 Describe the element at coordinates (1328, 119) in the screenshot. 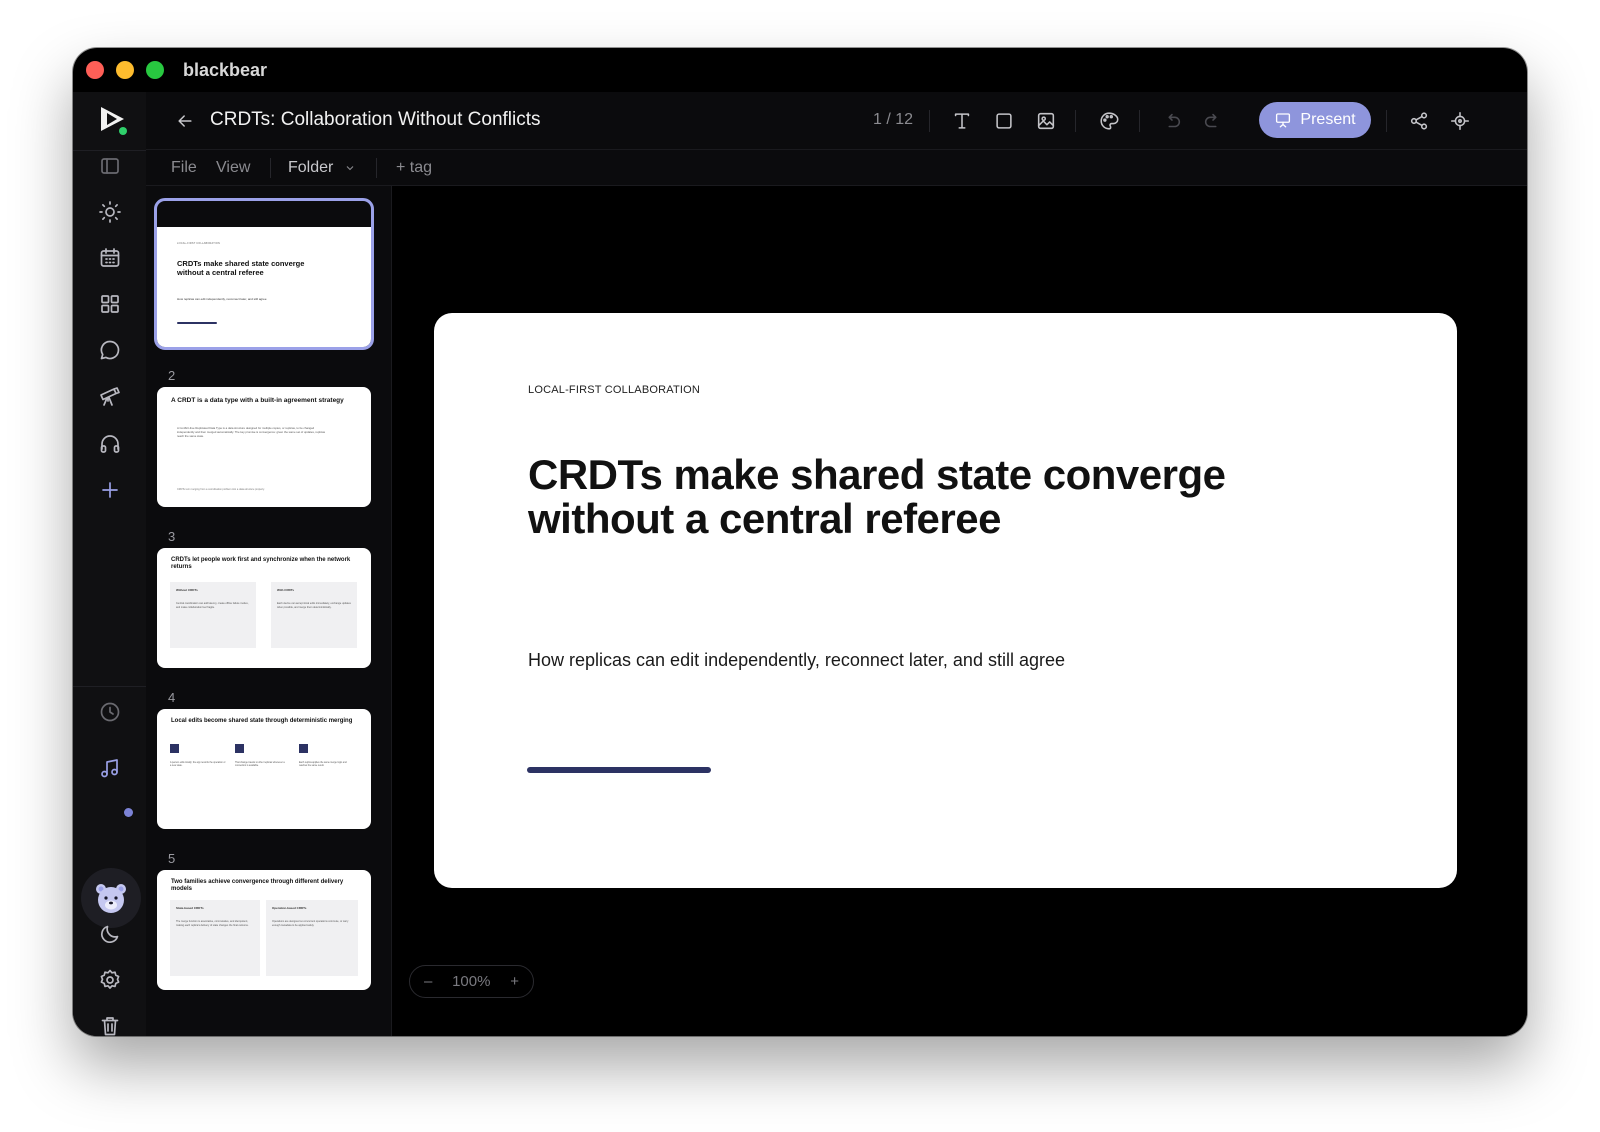

I see `present-label: Present` at that location.